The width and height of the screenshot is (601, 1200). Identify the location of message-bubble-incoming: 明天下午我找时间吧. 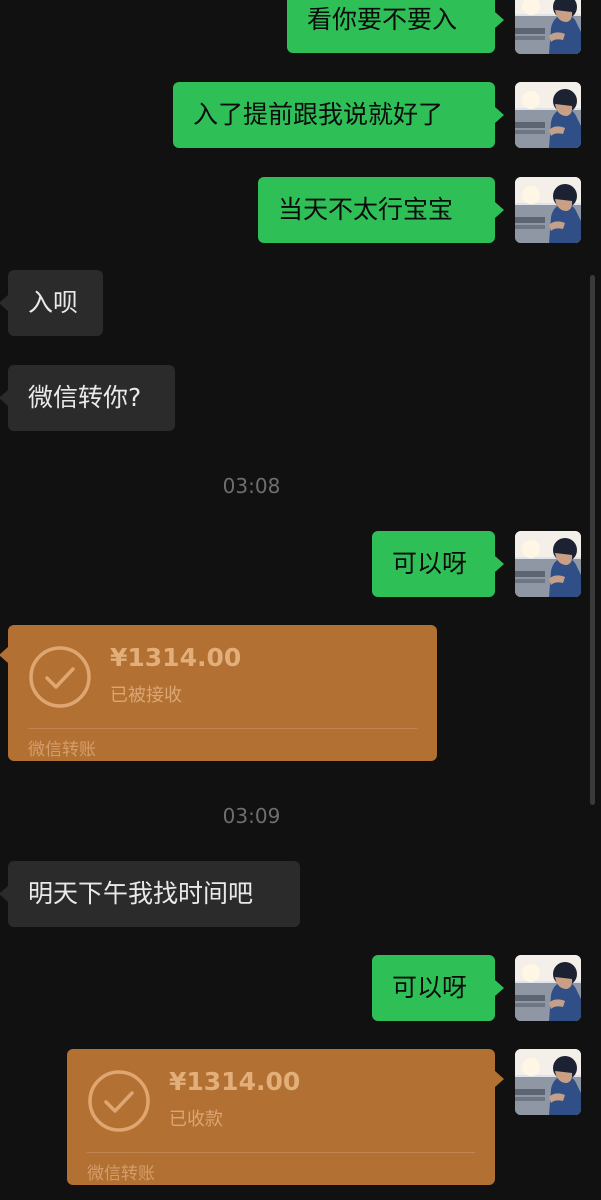
(150, 894).